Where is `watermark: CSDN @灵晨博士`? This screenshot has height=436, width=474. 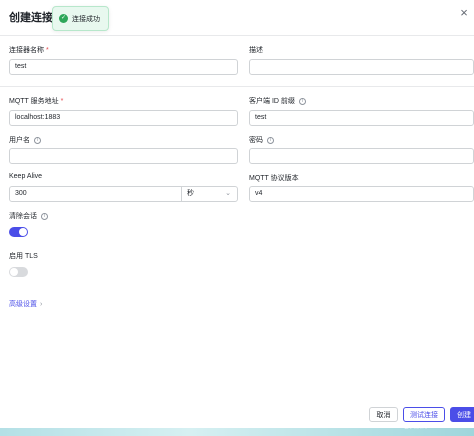 watermark: CSDN @灵晨博士 is located at coordinates (409, 427).